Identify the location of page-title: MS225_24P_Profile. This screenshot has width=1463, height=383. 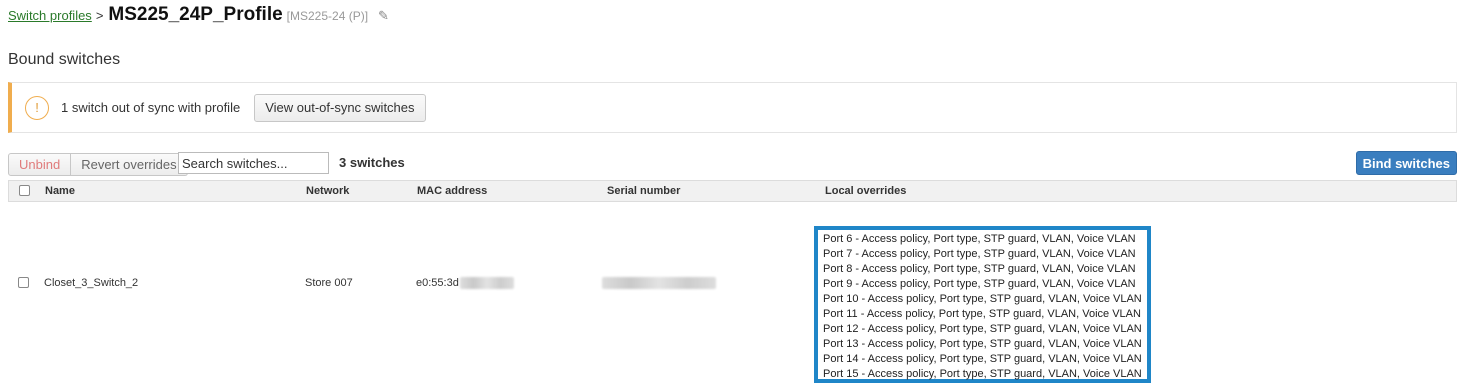
(195, 14).